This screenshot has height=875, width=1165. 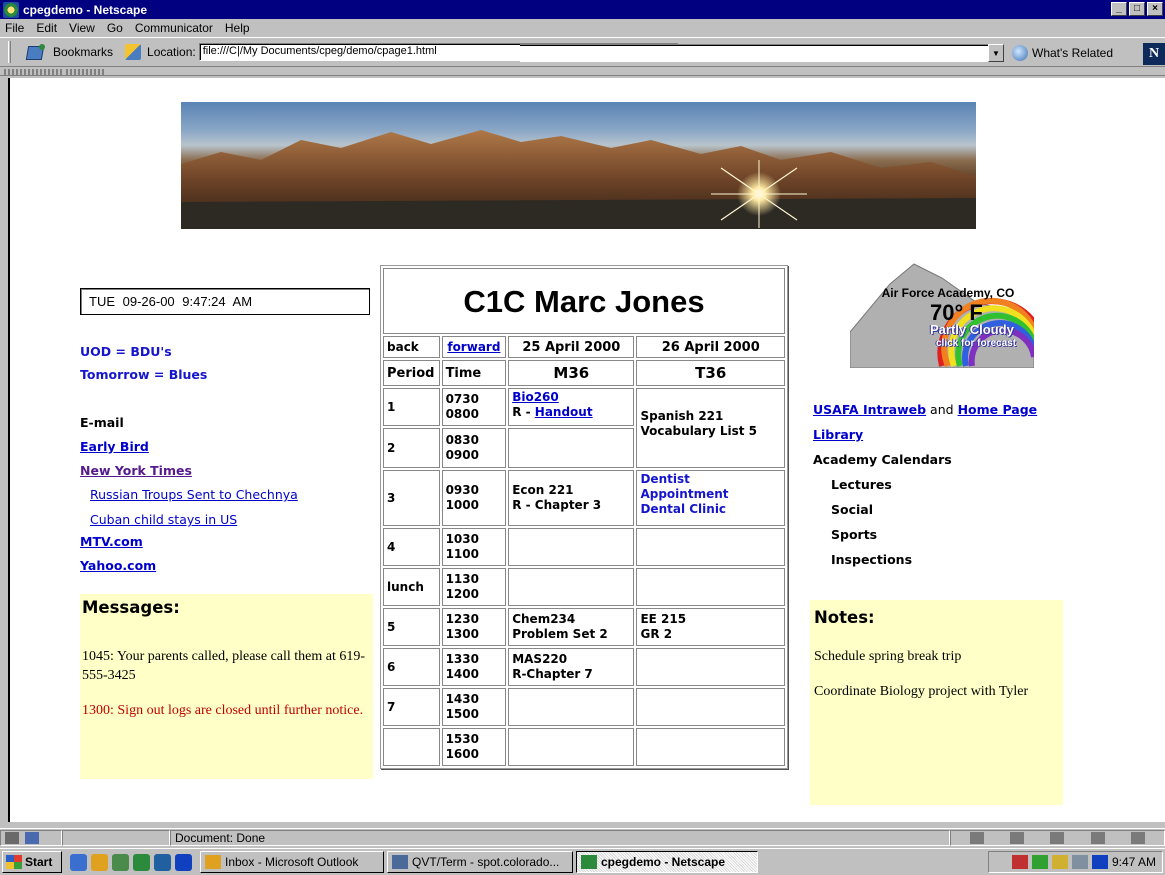 I want to click on day-header-1: M36, so click(x=571, y=373).